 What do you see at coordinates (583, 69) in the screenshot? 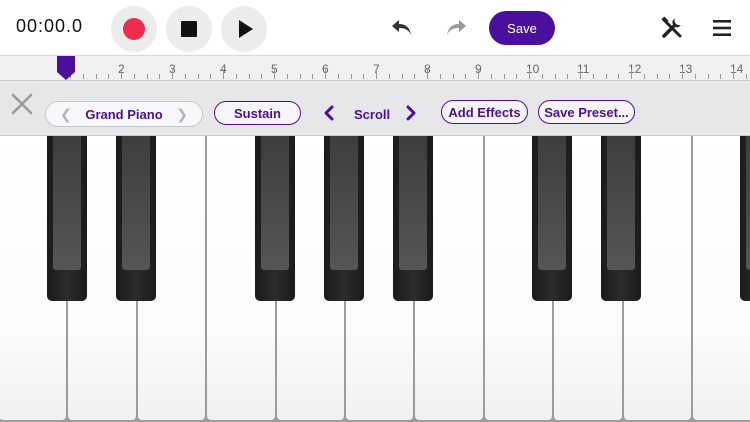
I see `ruler-number: 11` at bounding box center [583, 69].